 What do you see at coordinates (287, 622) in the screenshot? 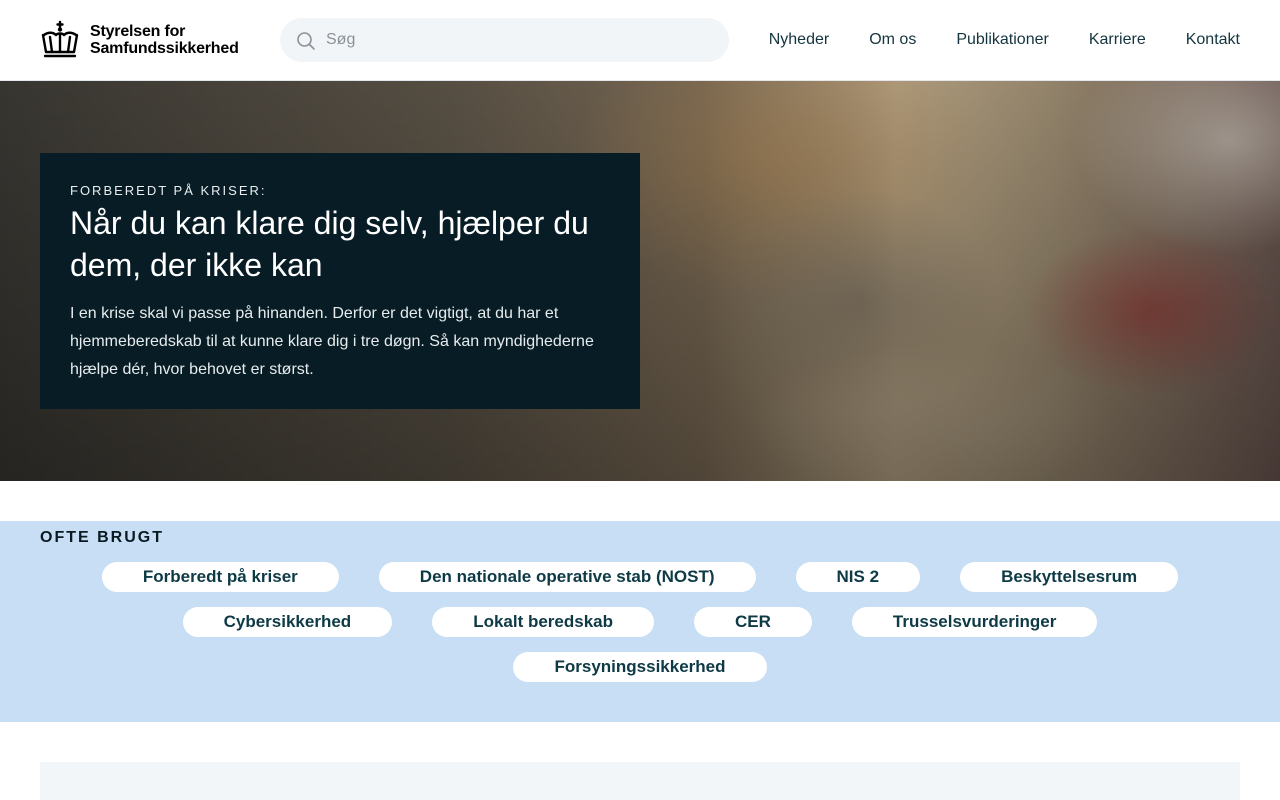
I see `pill-cybersikkerhed: Cybersikkerhed` at bounding box center [287, 622].